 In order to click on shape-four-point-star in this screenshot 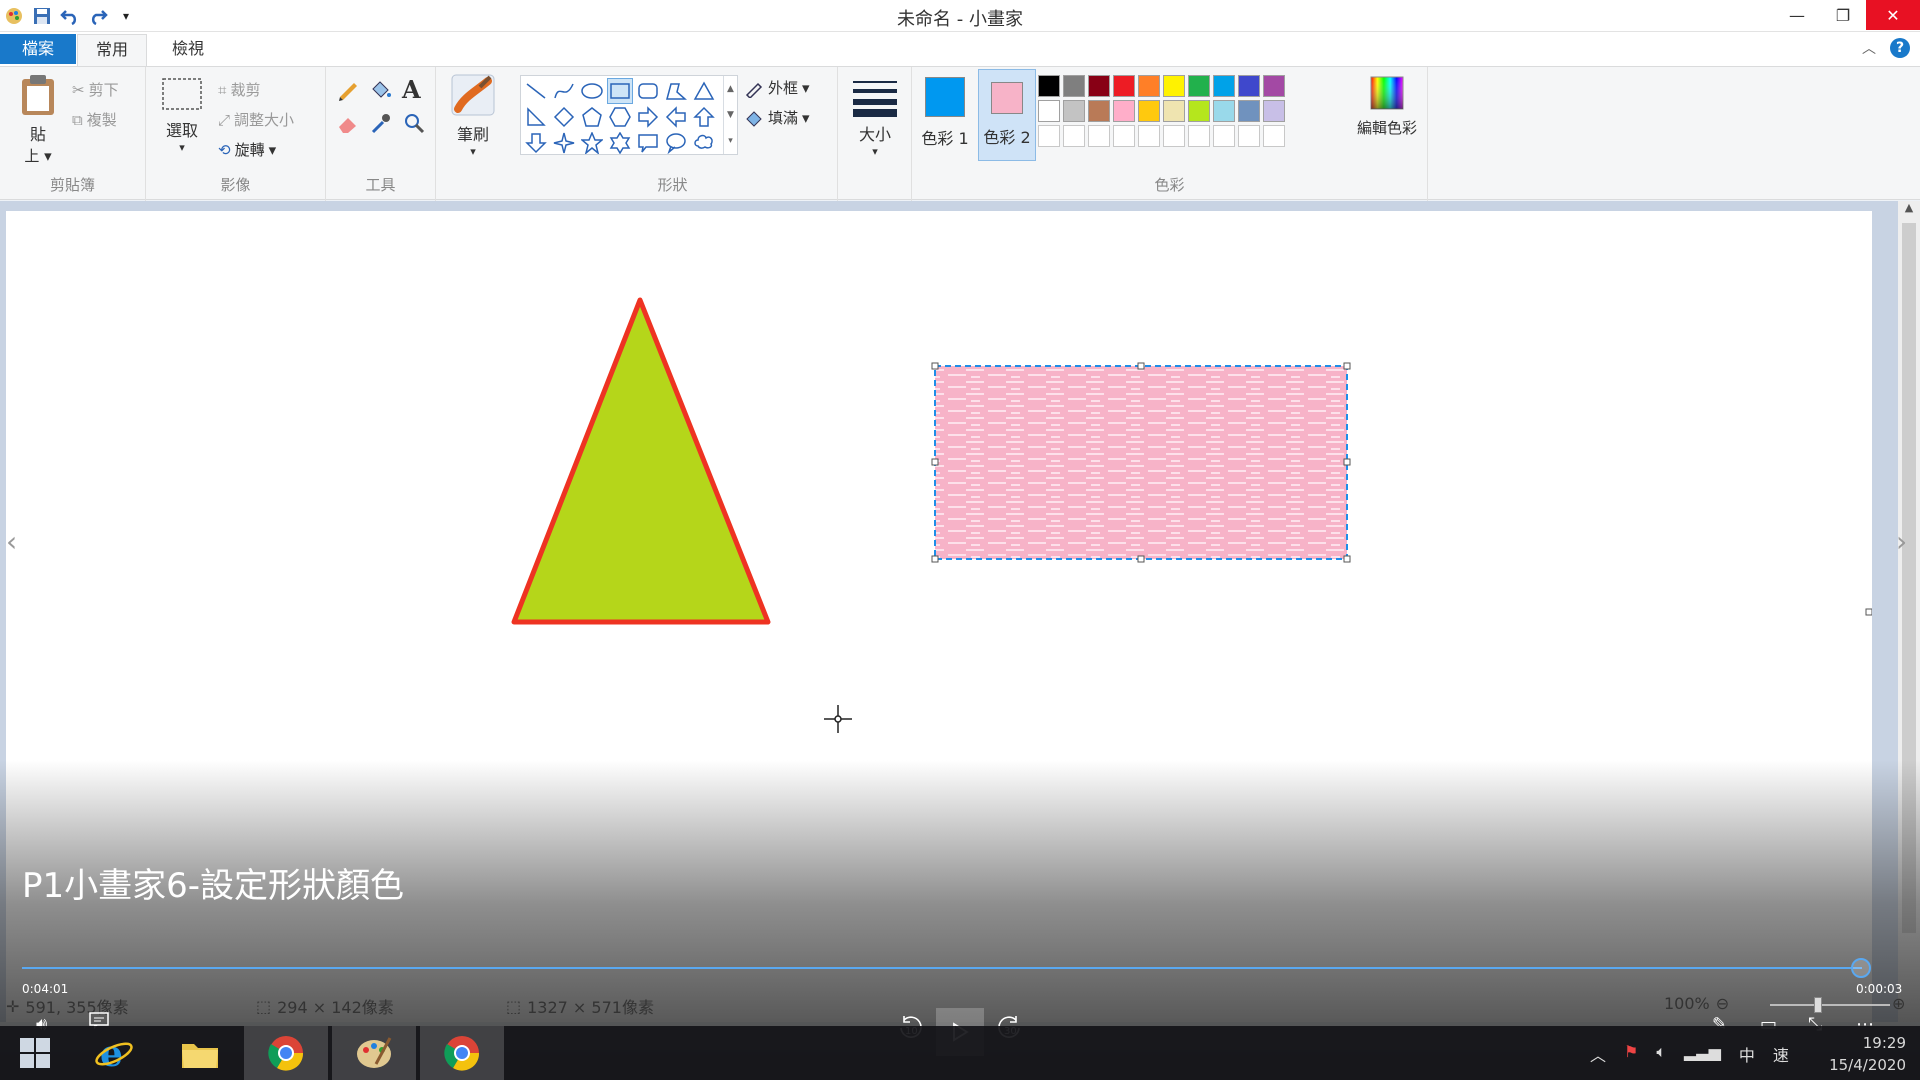, I will do `click(564, 143)`.